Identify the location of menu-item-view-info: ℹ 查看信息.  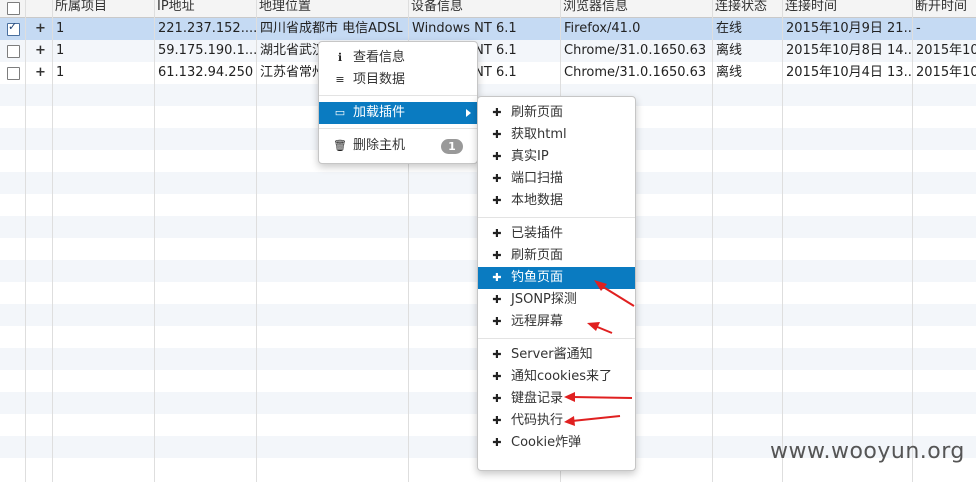
(398, 58).